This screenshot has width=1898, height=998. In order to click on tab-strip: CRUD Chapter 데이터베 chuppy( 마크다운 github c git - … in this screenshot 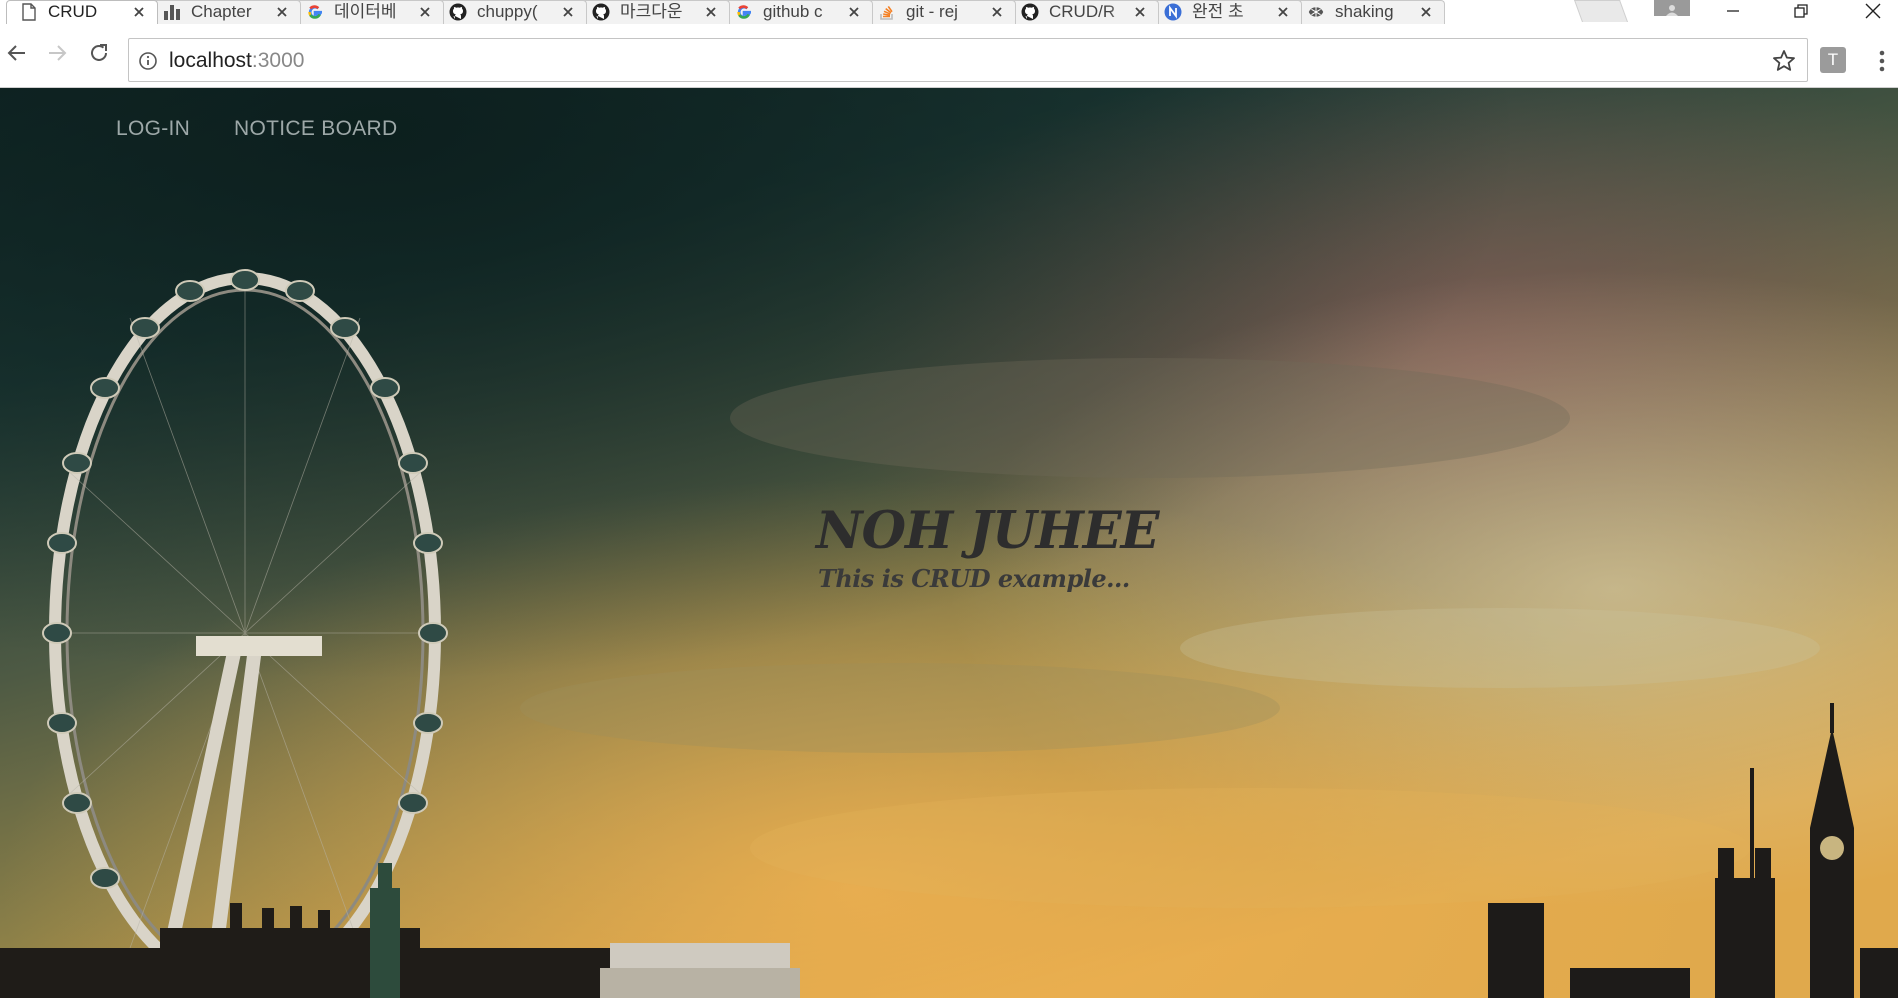, I will do `click(949, 12)`.